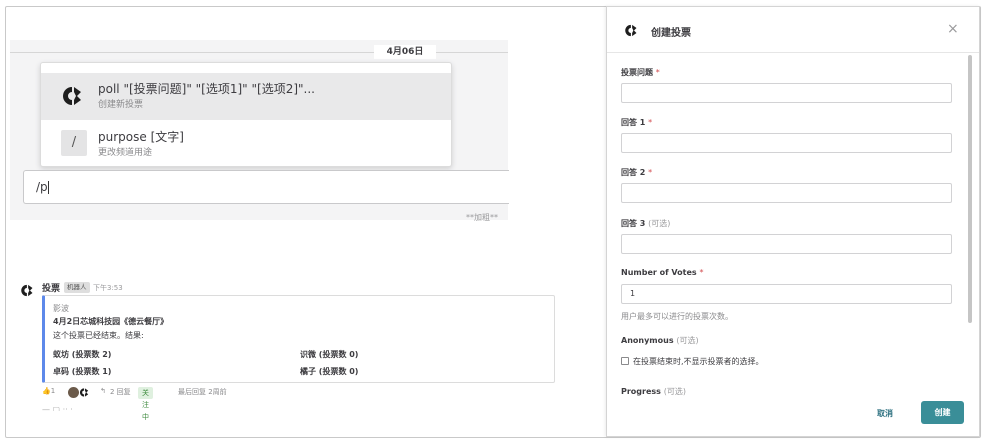  I want to click on dialog-title: 创建投票, so click(671, 33).